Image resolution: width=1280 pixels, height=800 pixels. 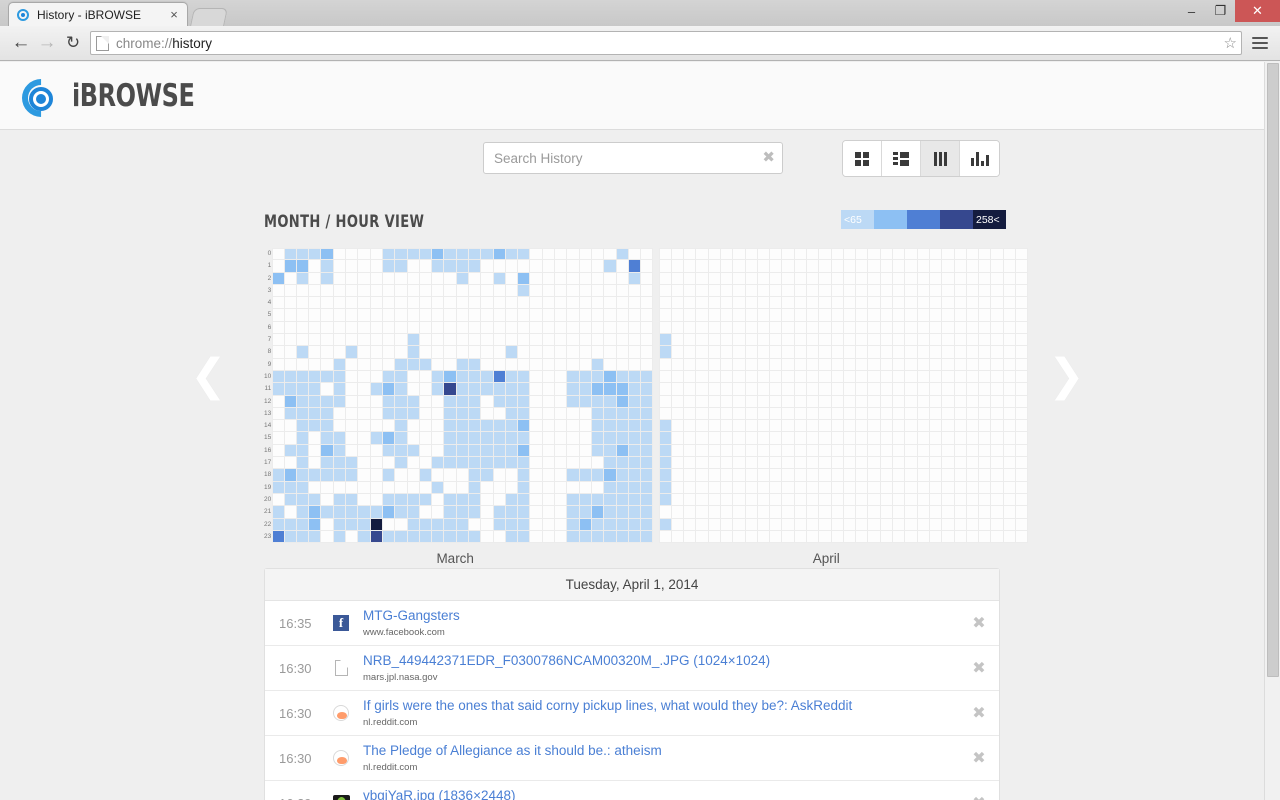 What do you see at coordinates (1273, 370) in the screenshot?
I see `scrollbar-thumb` at bounding box center [1273, 370].